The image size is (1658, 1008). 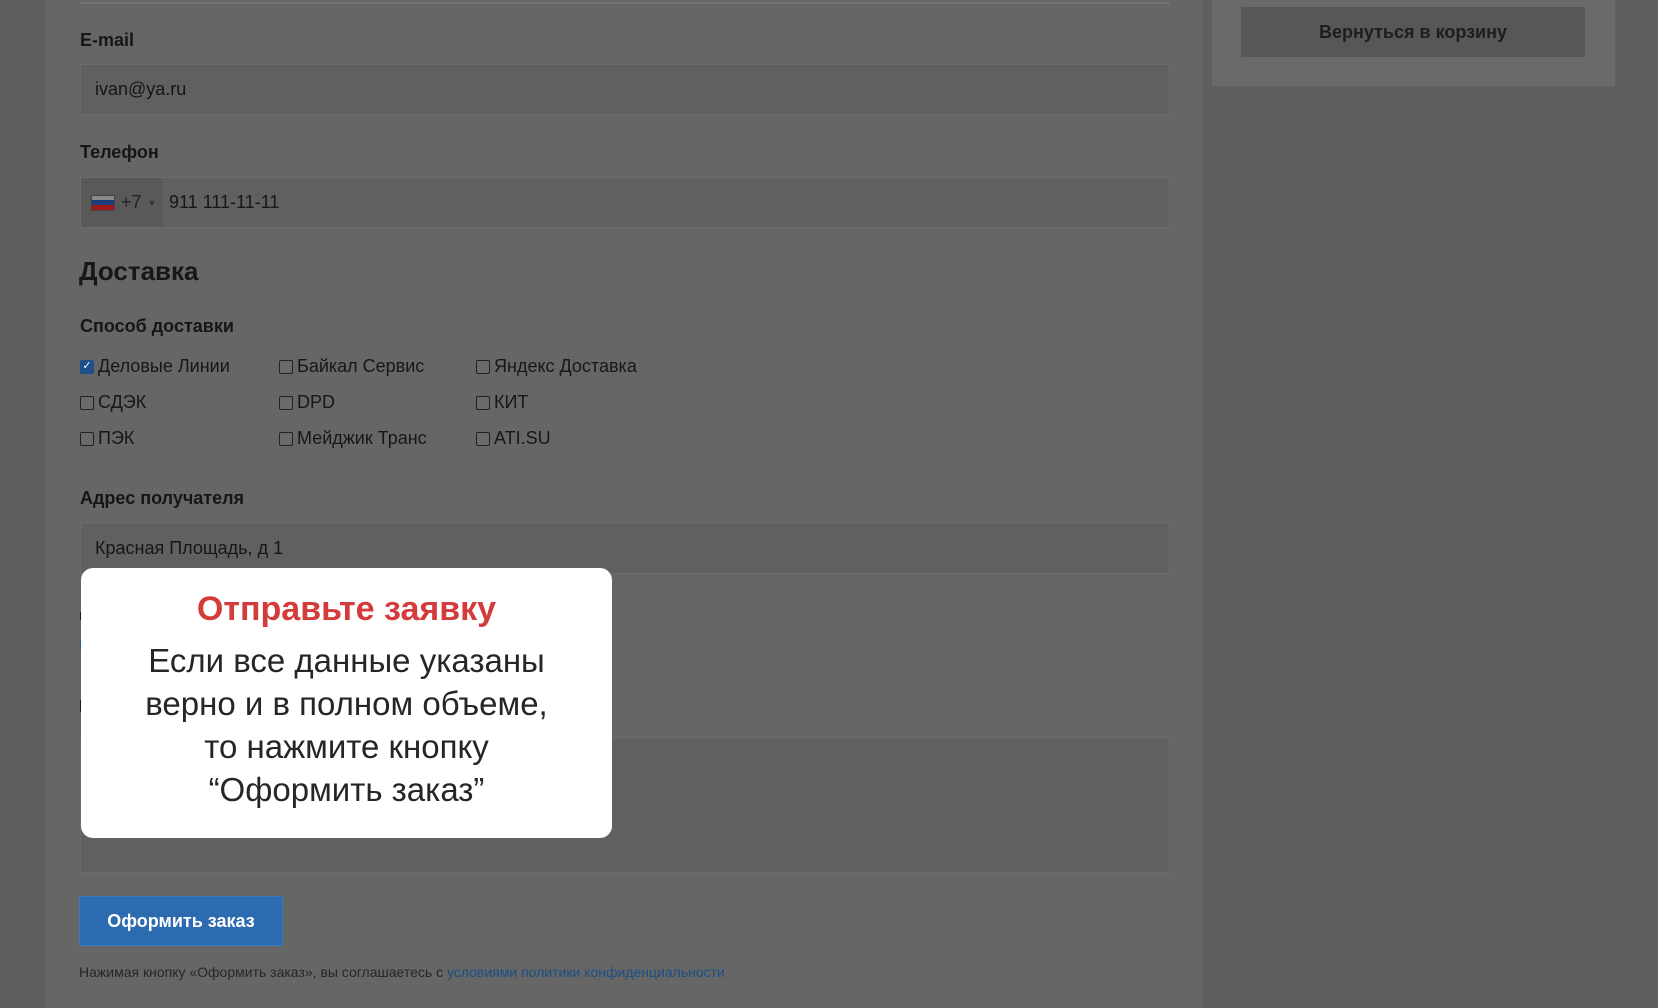 I want to click on delivery-option-pek: ПЭК, so click(x=107, y=438).